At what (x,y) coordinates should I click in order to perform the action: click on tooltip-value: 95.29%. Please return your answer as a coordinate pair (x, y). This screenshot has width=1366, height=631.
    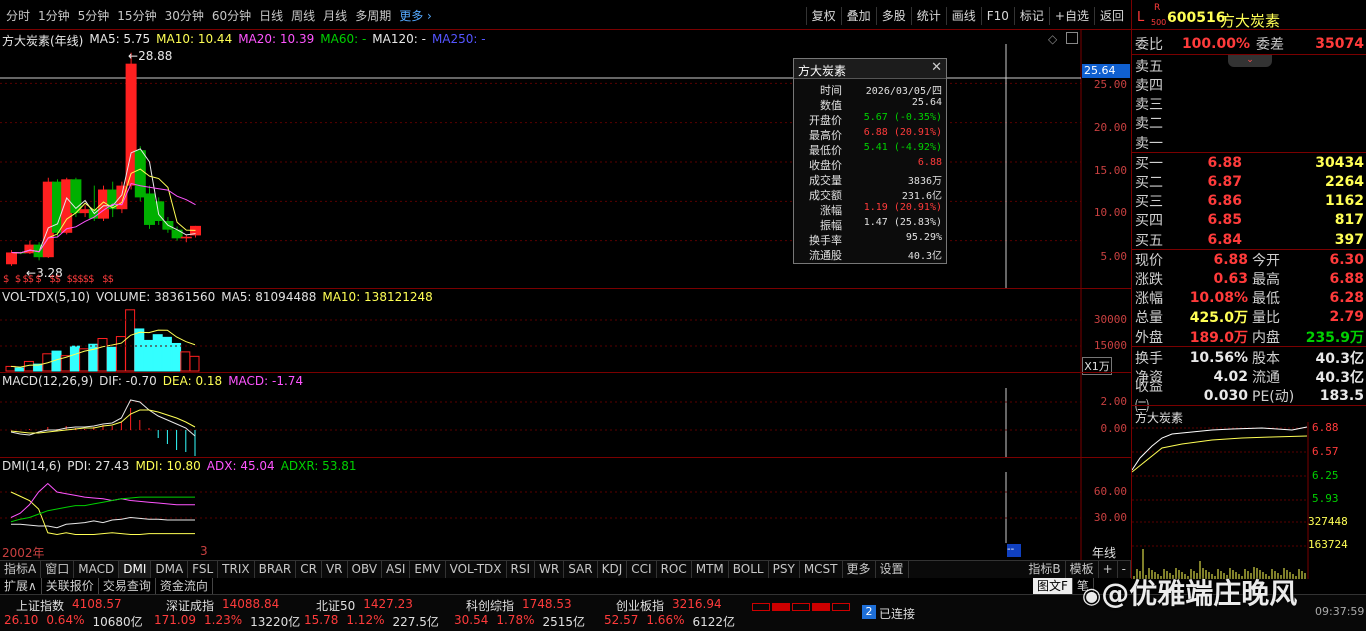
    Looking at the image, I should click on (923, 237).